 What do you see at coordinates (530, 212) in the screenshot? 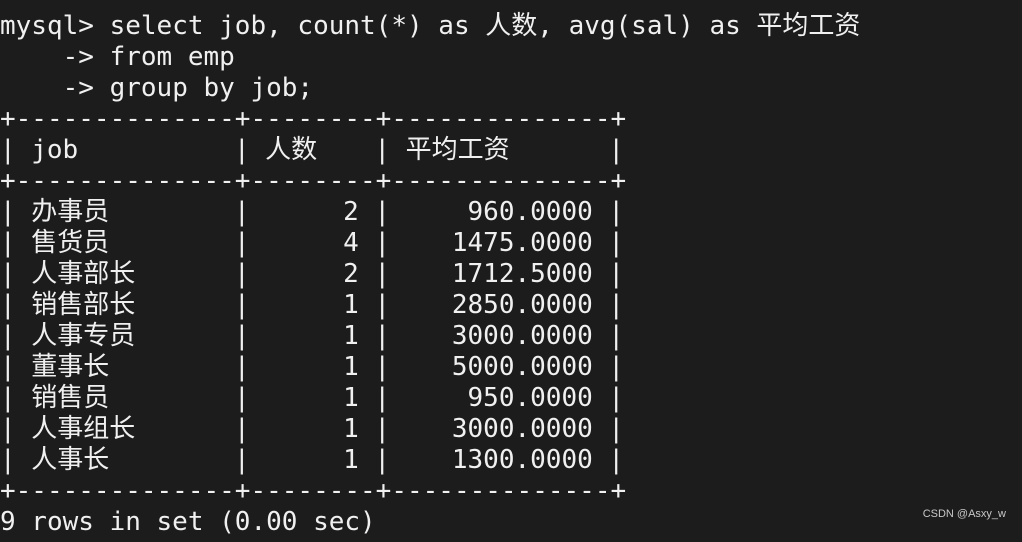
I see `cell-avg-salary: 960.0000` at bounding box center [530, 212].